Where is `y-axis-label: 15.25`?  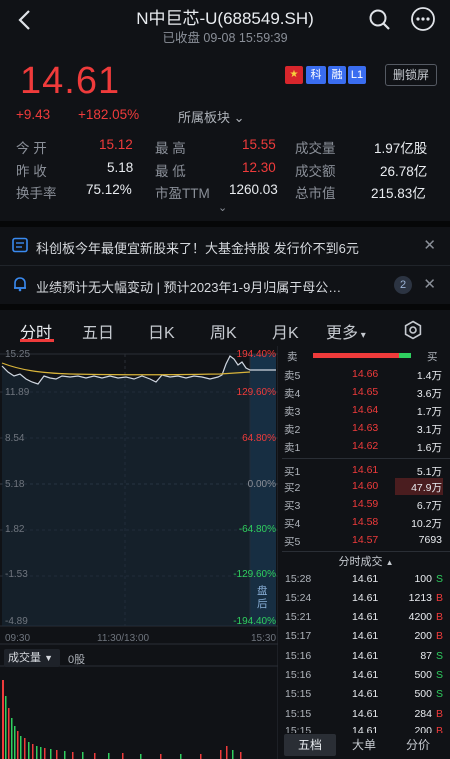
y-axis-label: 15.25 is located at coordinates (18, 354).